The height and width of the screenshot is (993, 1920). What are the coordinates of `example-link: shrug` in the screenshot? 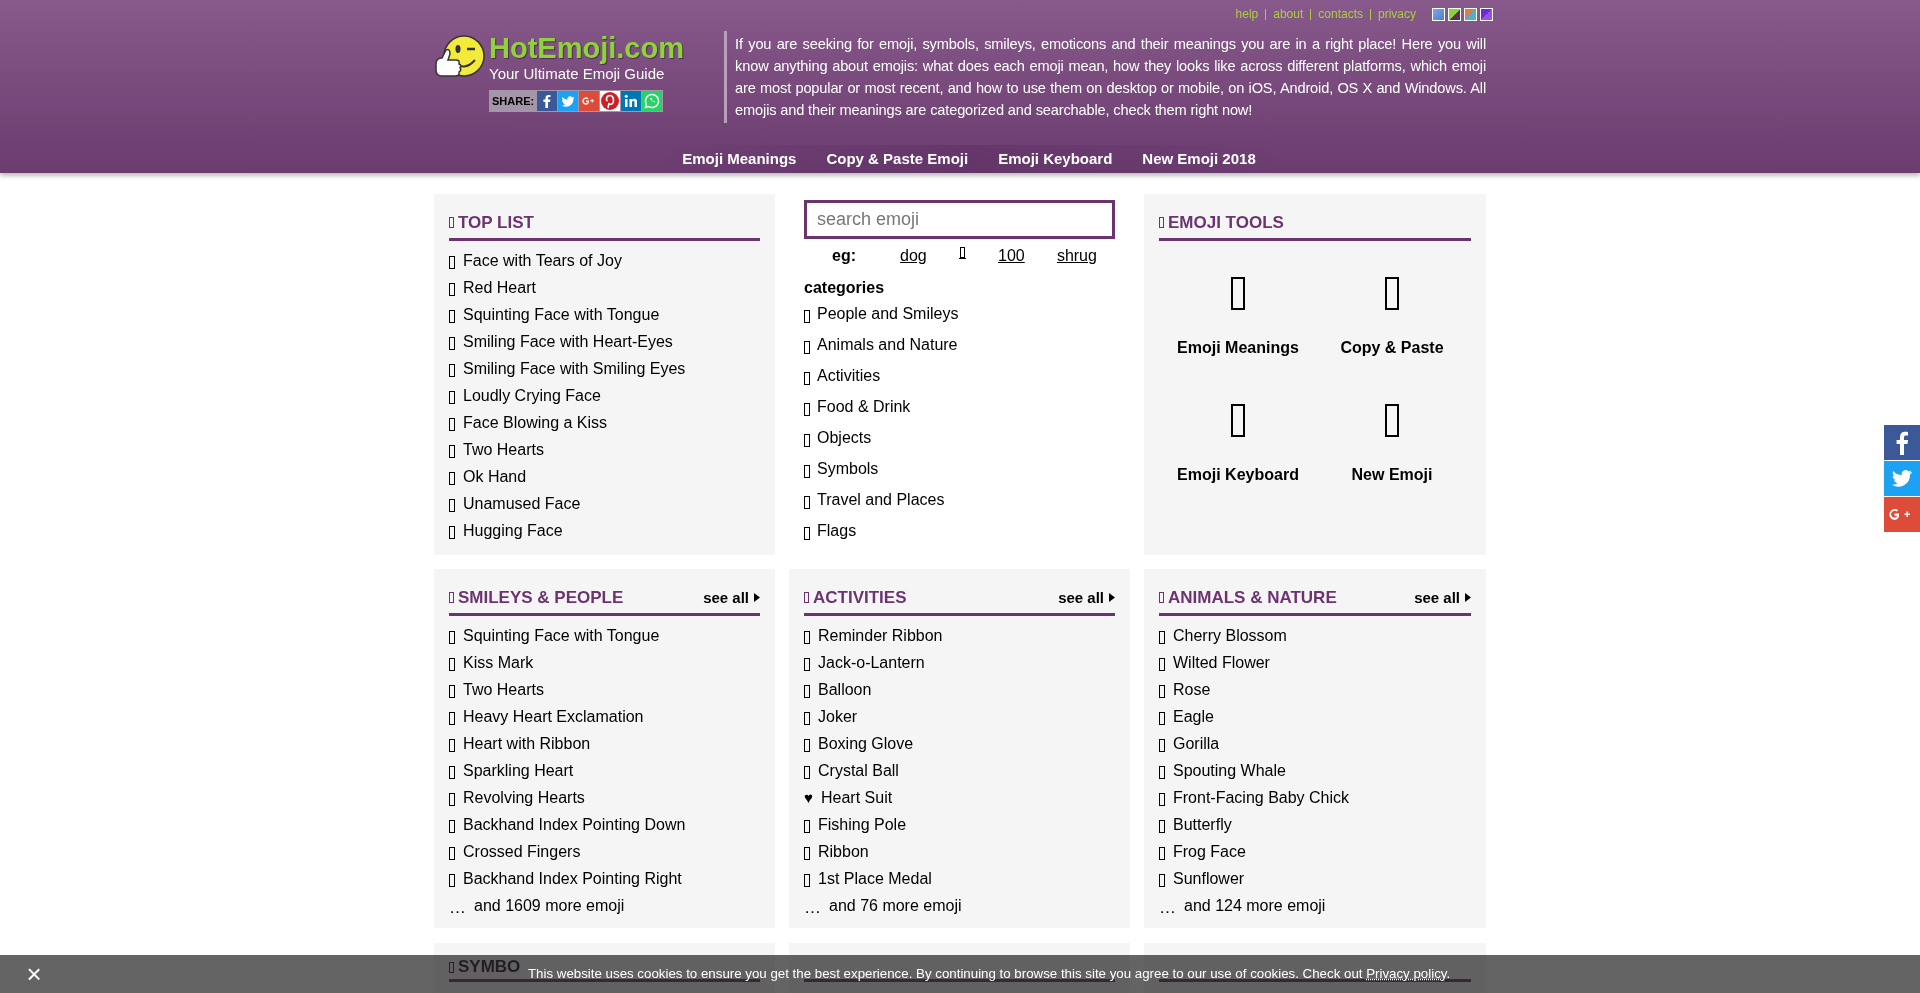 It's located at (1076, 256).